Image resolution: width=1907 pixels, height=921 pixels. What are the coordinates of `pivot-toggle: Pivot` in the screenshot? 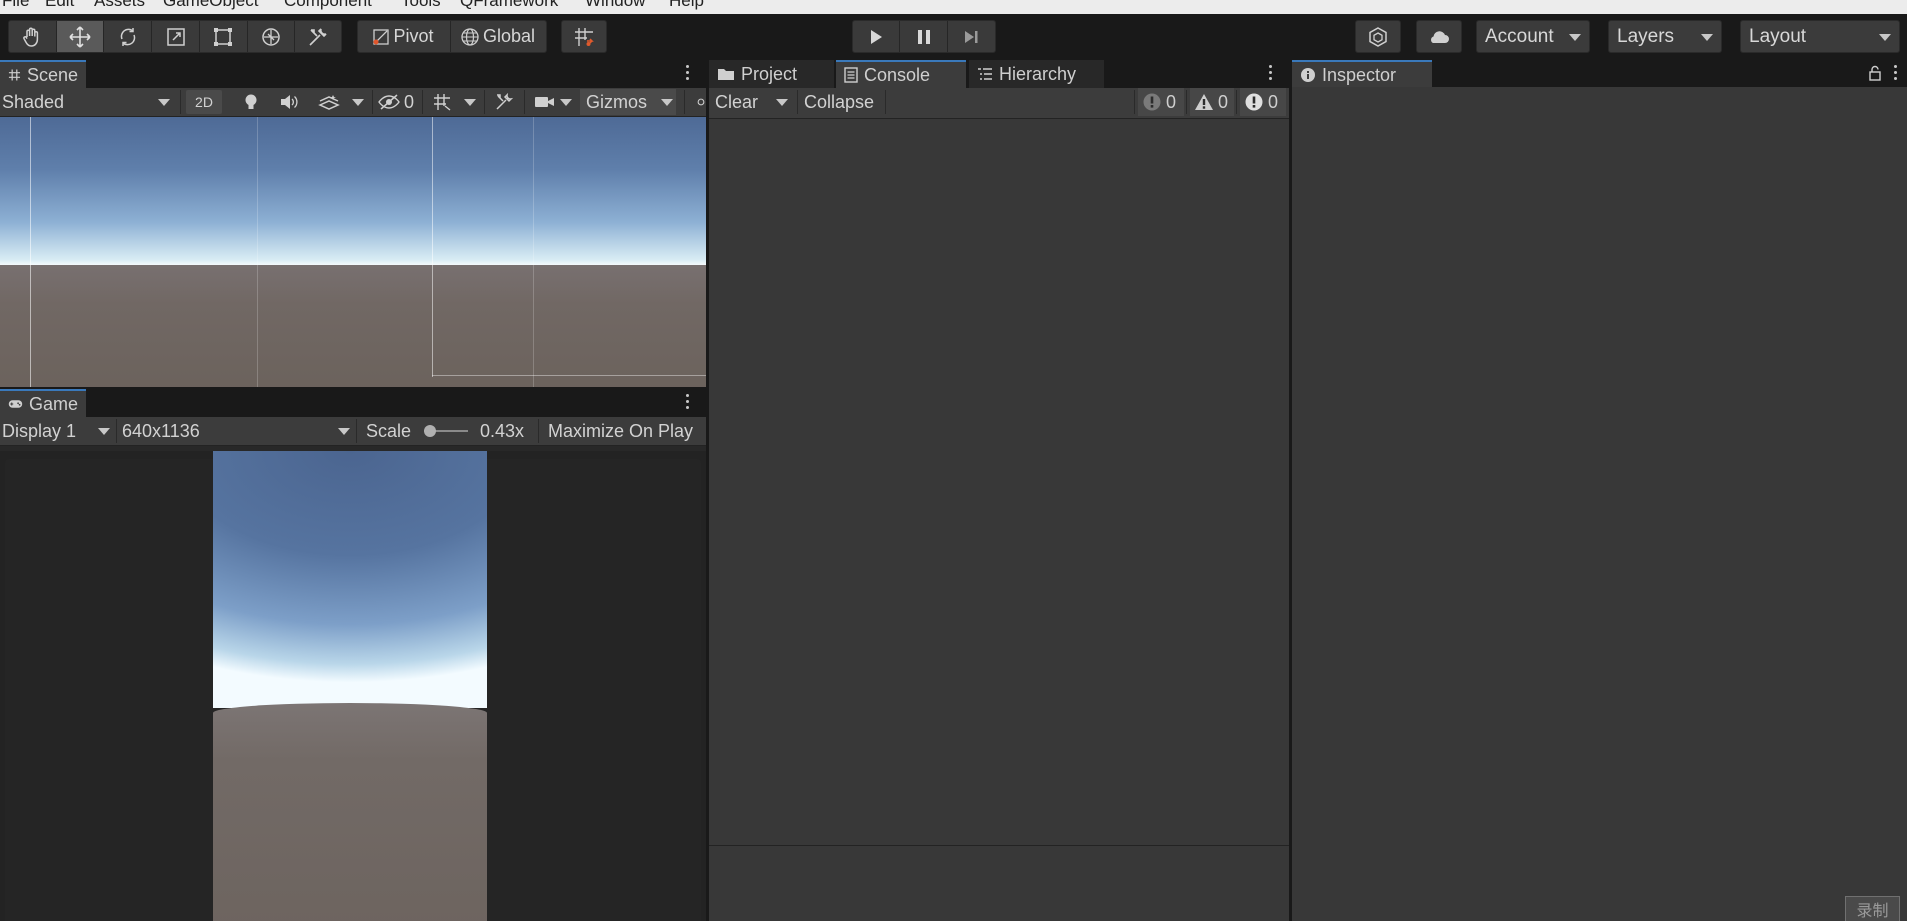 It's located at (405, 36).